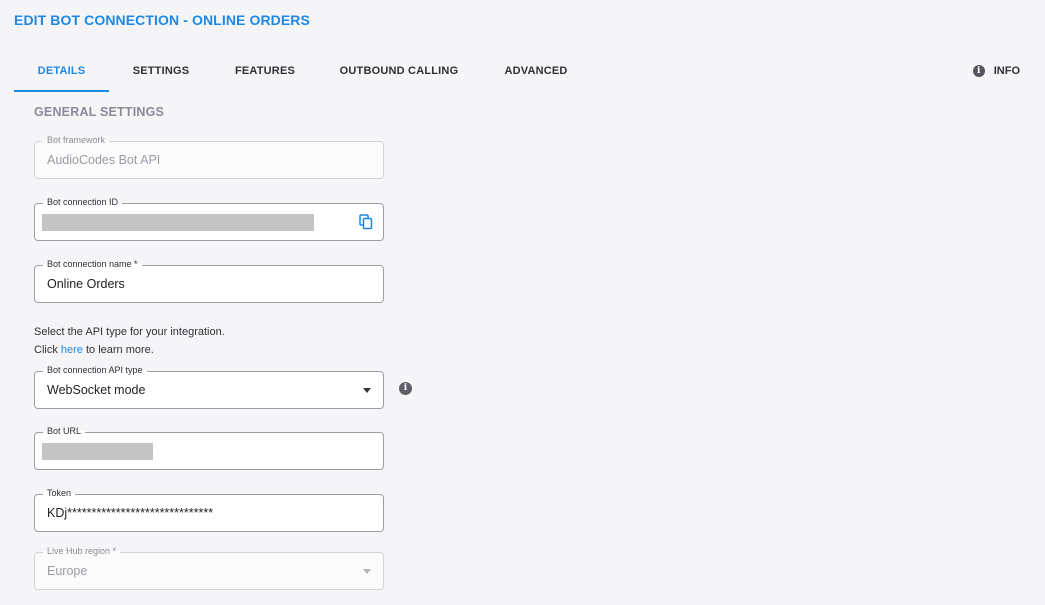  Describe the element at coordinates (104, 160) in the screenshot. I see `bot-framework-value: AudioCodes Bot API` at that location.